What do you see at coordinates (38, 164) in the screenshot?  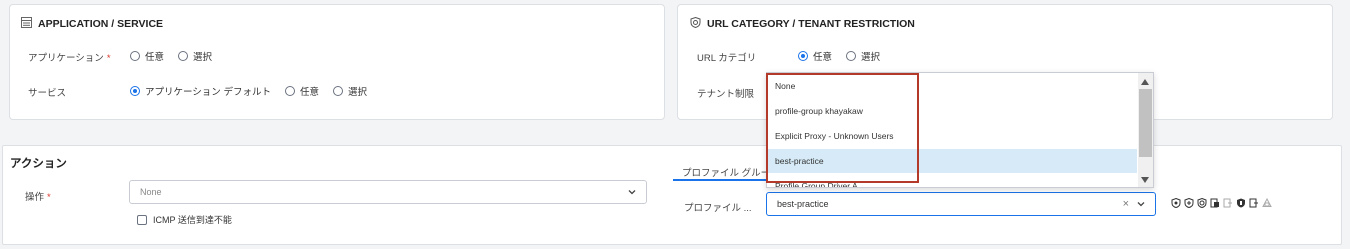 I see `action-title: アクション` at bounding box center [38, 164].